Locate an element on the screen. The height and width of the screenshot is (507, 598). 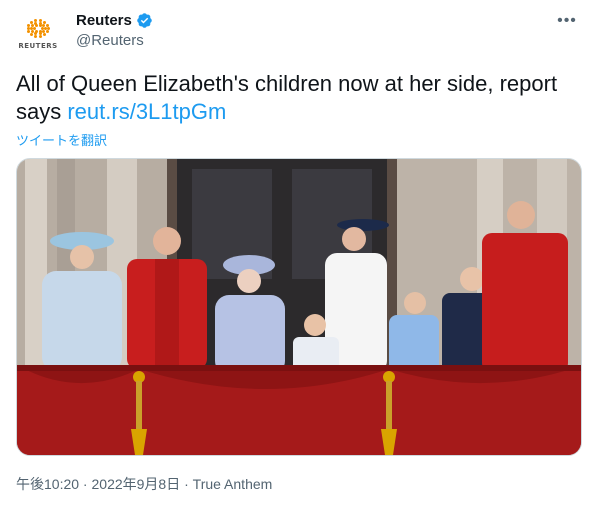
more-options-icon: ••• is located at coordinates (567, 21).